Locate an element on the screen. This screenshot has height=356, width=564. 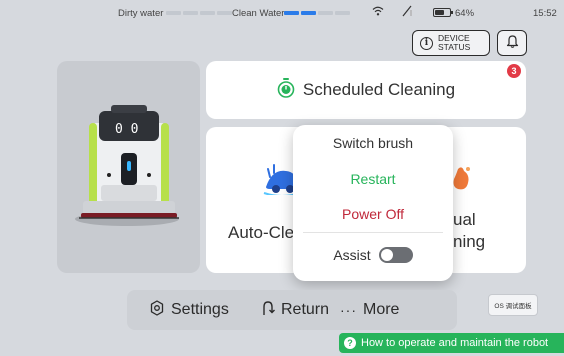
svg-text: 0 0 is located at coordinates (126, 129).